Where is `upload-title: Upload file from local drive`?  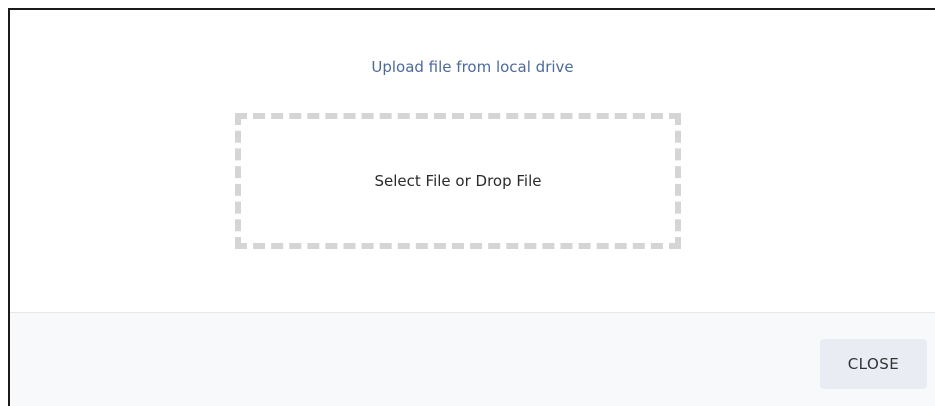
upload-title: Upload file from local drive is located at coordinates (472, 67).